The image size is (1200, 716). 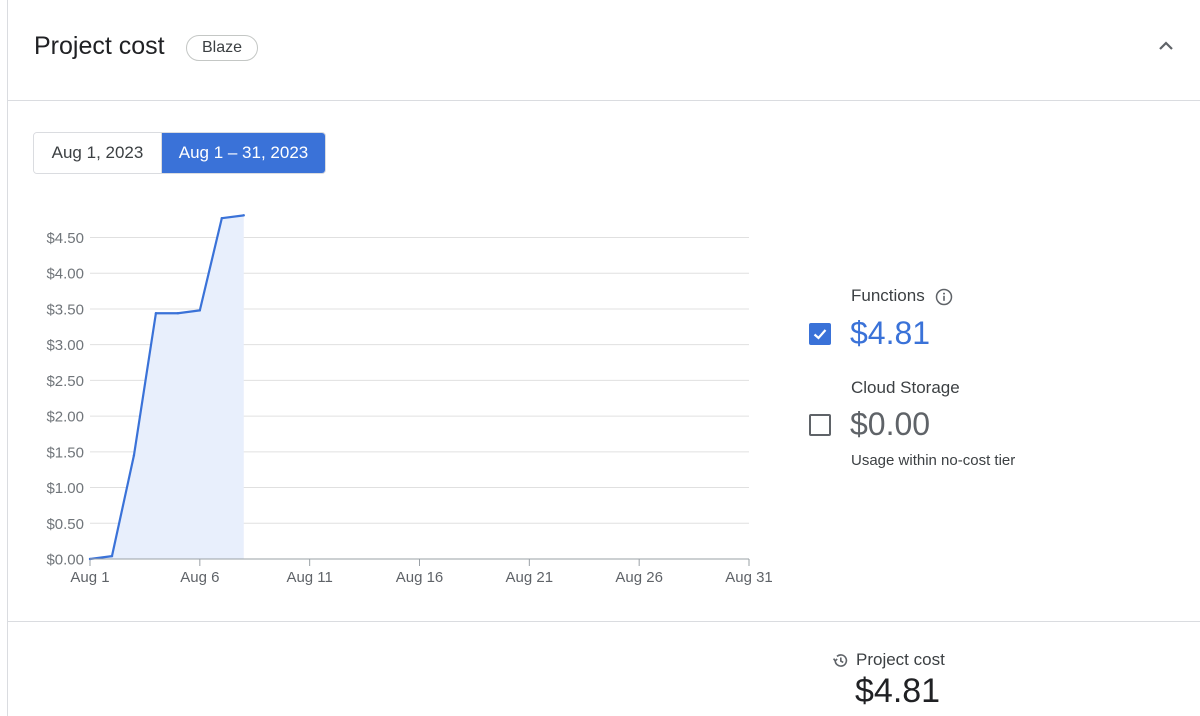 What do you see at coordinates (65, 560) in the screenshot?
I see `y-tick-label: $0.00` at bounding box center [65, 560].